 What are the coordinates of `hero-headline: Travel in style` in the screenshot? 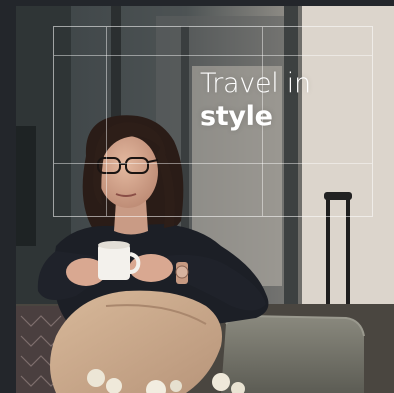 It's located at (255, 100).